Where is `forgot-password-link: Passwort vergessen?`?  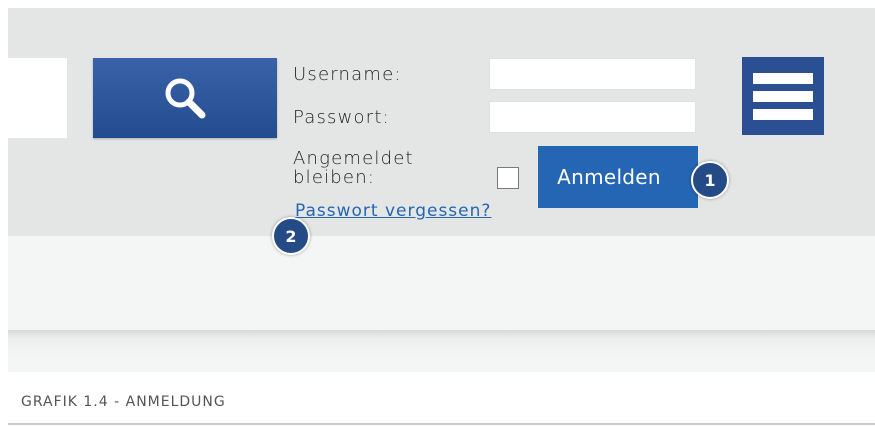 forgot-password-link: Passwort vergessen? is located at coordinates (393, 211).